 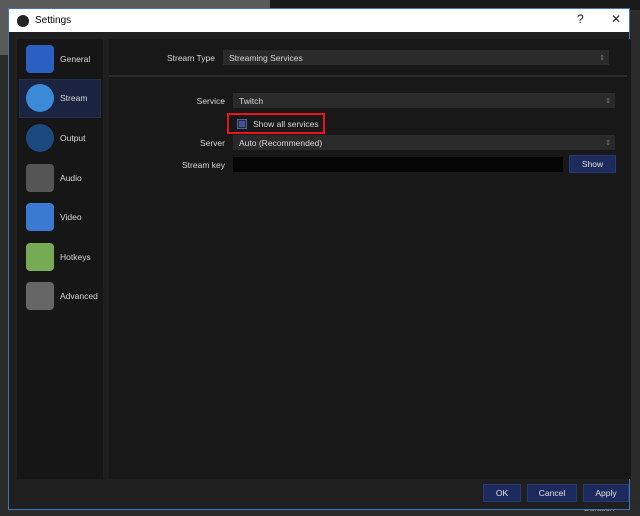 I want to click on server-label: Server, so click(x=212, y=142).